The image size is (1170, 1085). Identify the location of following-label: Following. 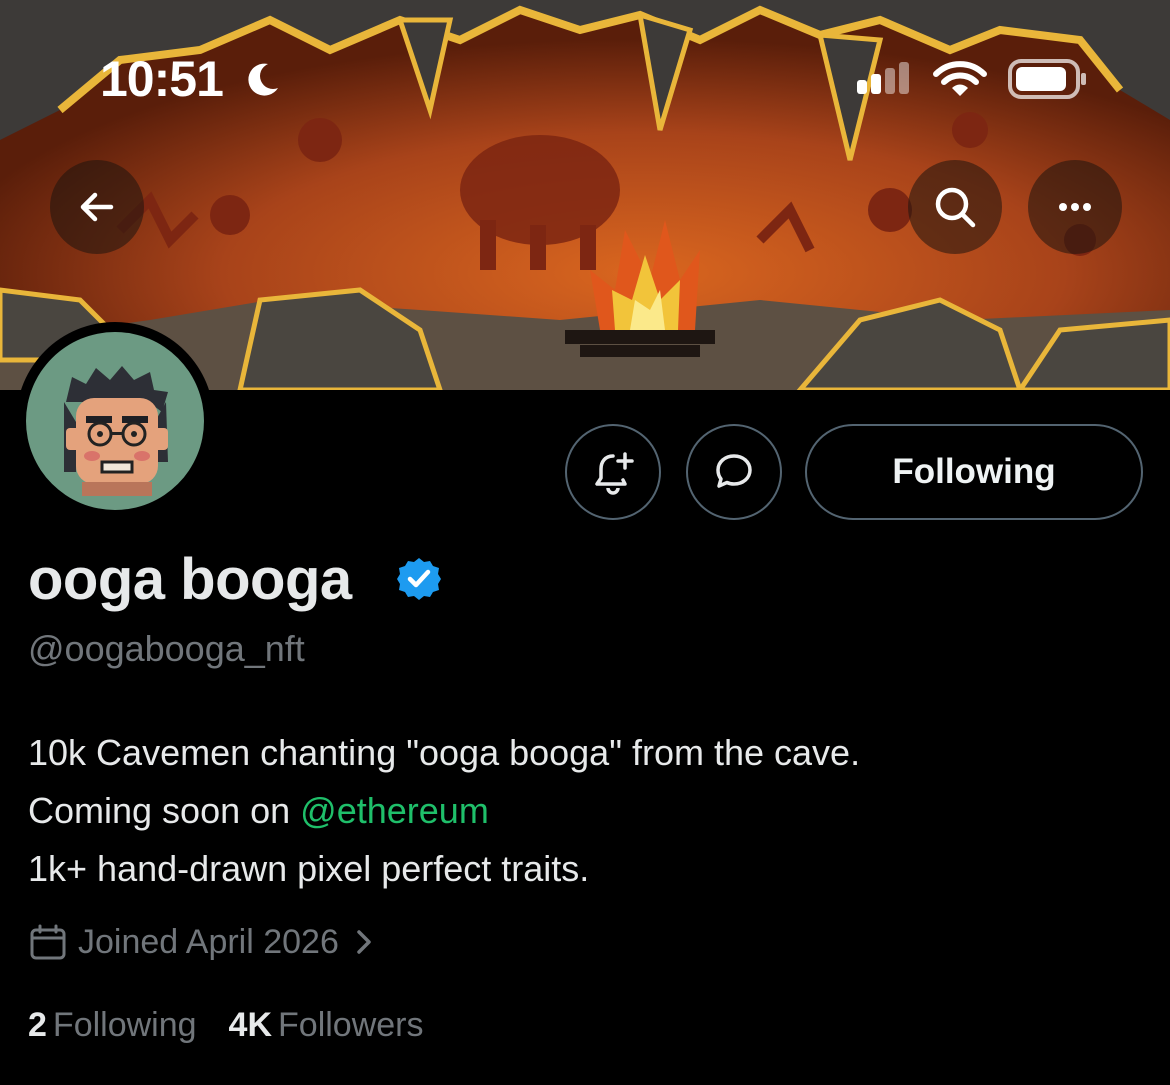
(124, 1025).